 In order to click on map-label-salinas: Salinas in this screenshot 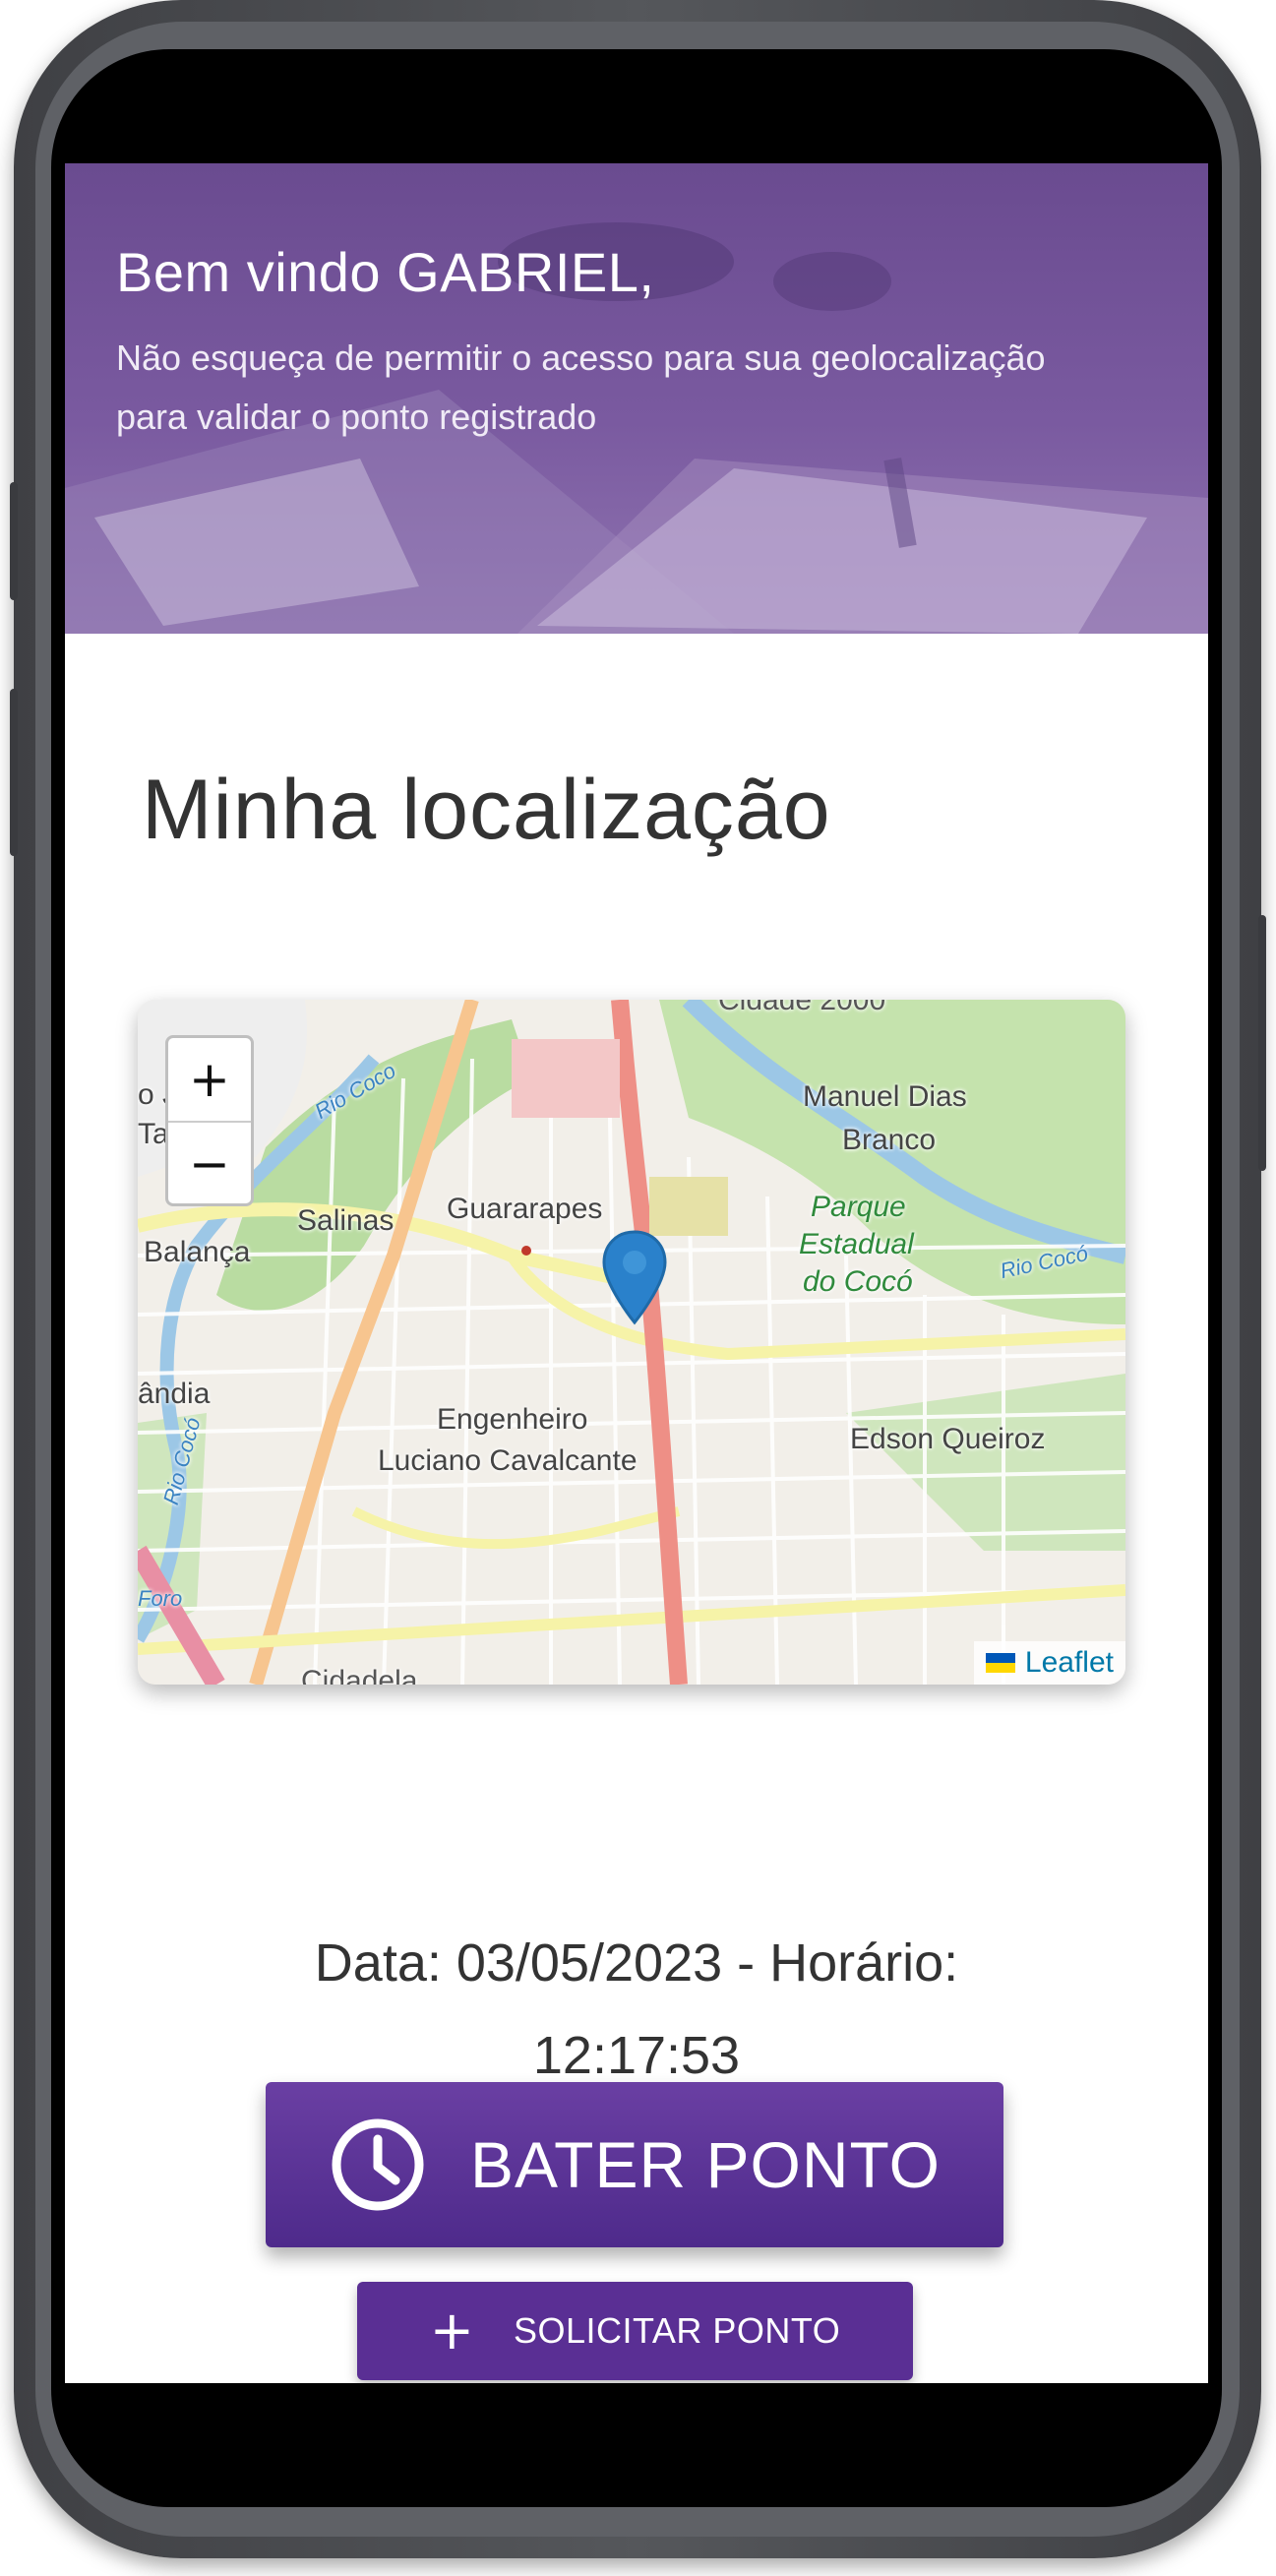, I will do `click(346, 1220)`.